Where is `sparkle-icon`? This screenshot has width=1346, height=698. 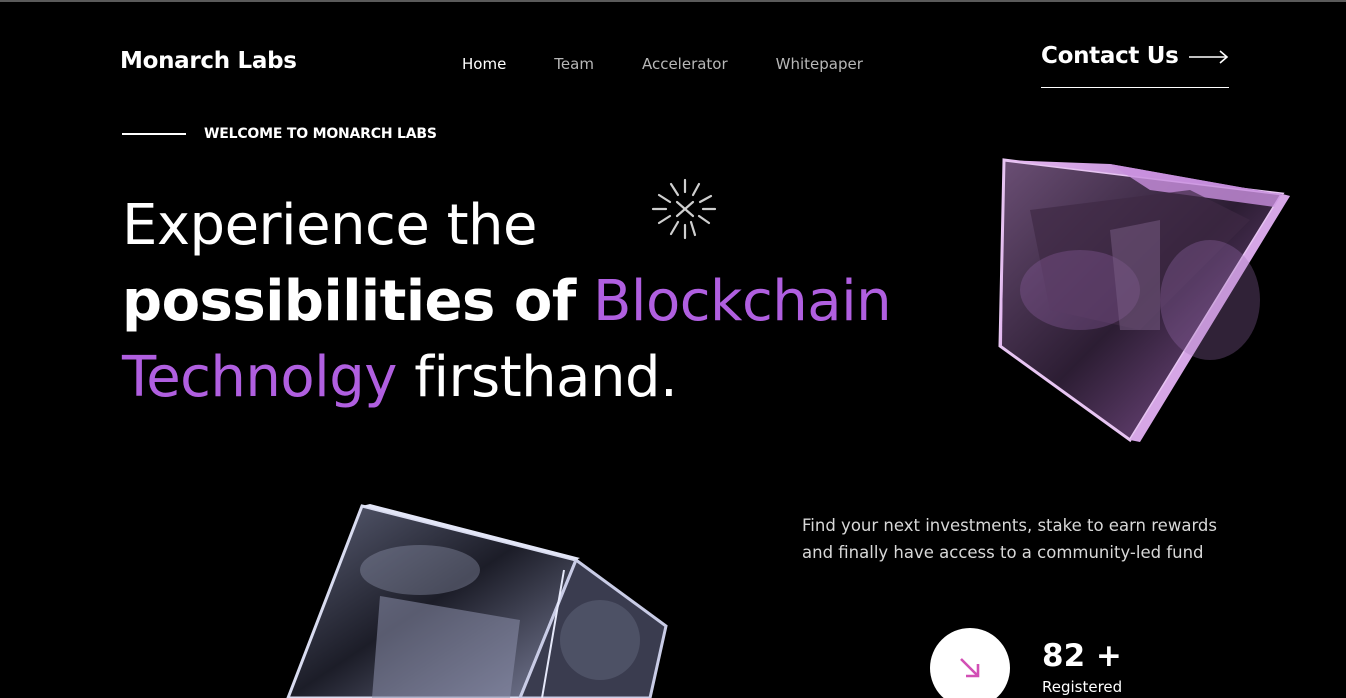 sparkle-icon is located at coordinates (684, 209).